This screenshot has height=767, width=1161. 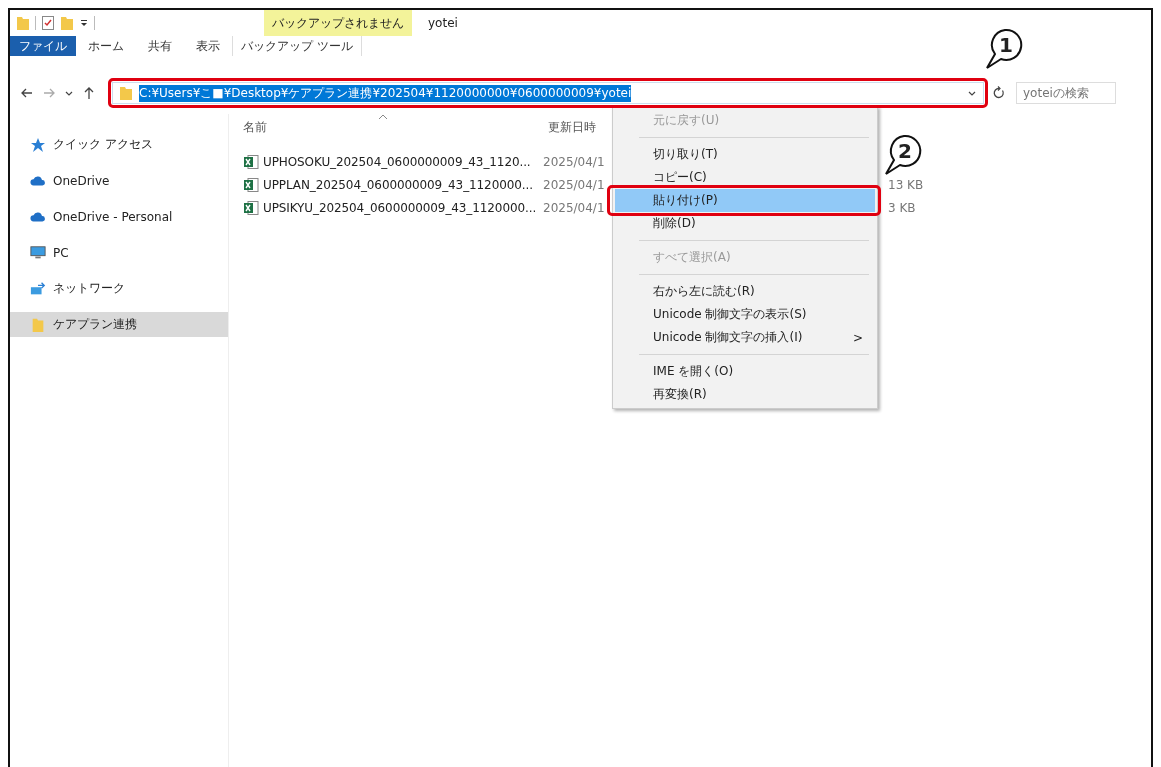 I want to click on menu-item: 削除(D), so click(x=745, y=223).